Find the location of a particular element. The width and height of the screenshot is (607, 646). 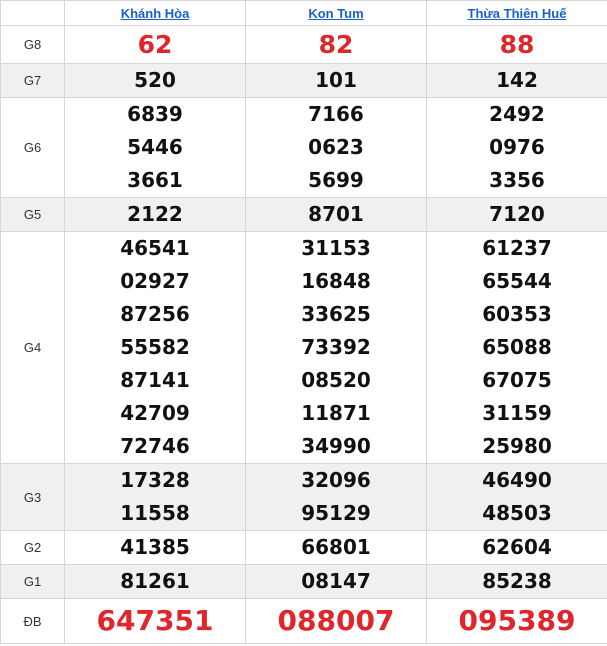

prize-number: 0976 is located at coordinates (517, 147).